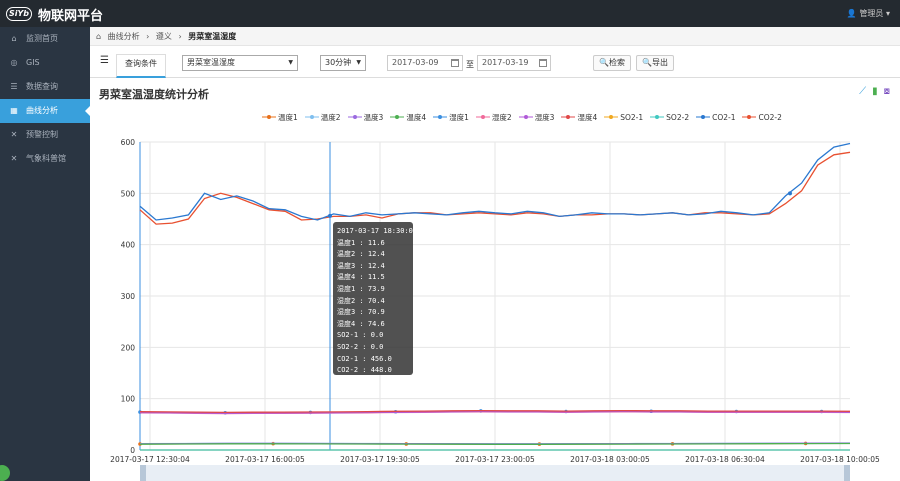 The height and width of the screenshot is (481, 900). What do you see at coordinates (887, 13) in the screenshot?
I see `caret-down-icon: ▾` at bounding box center [887, 13].